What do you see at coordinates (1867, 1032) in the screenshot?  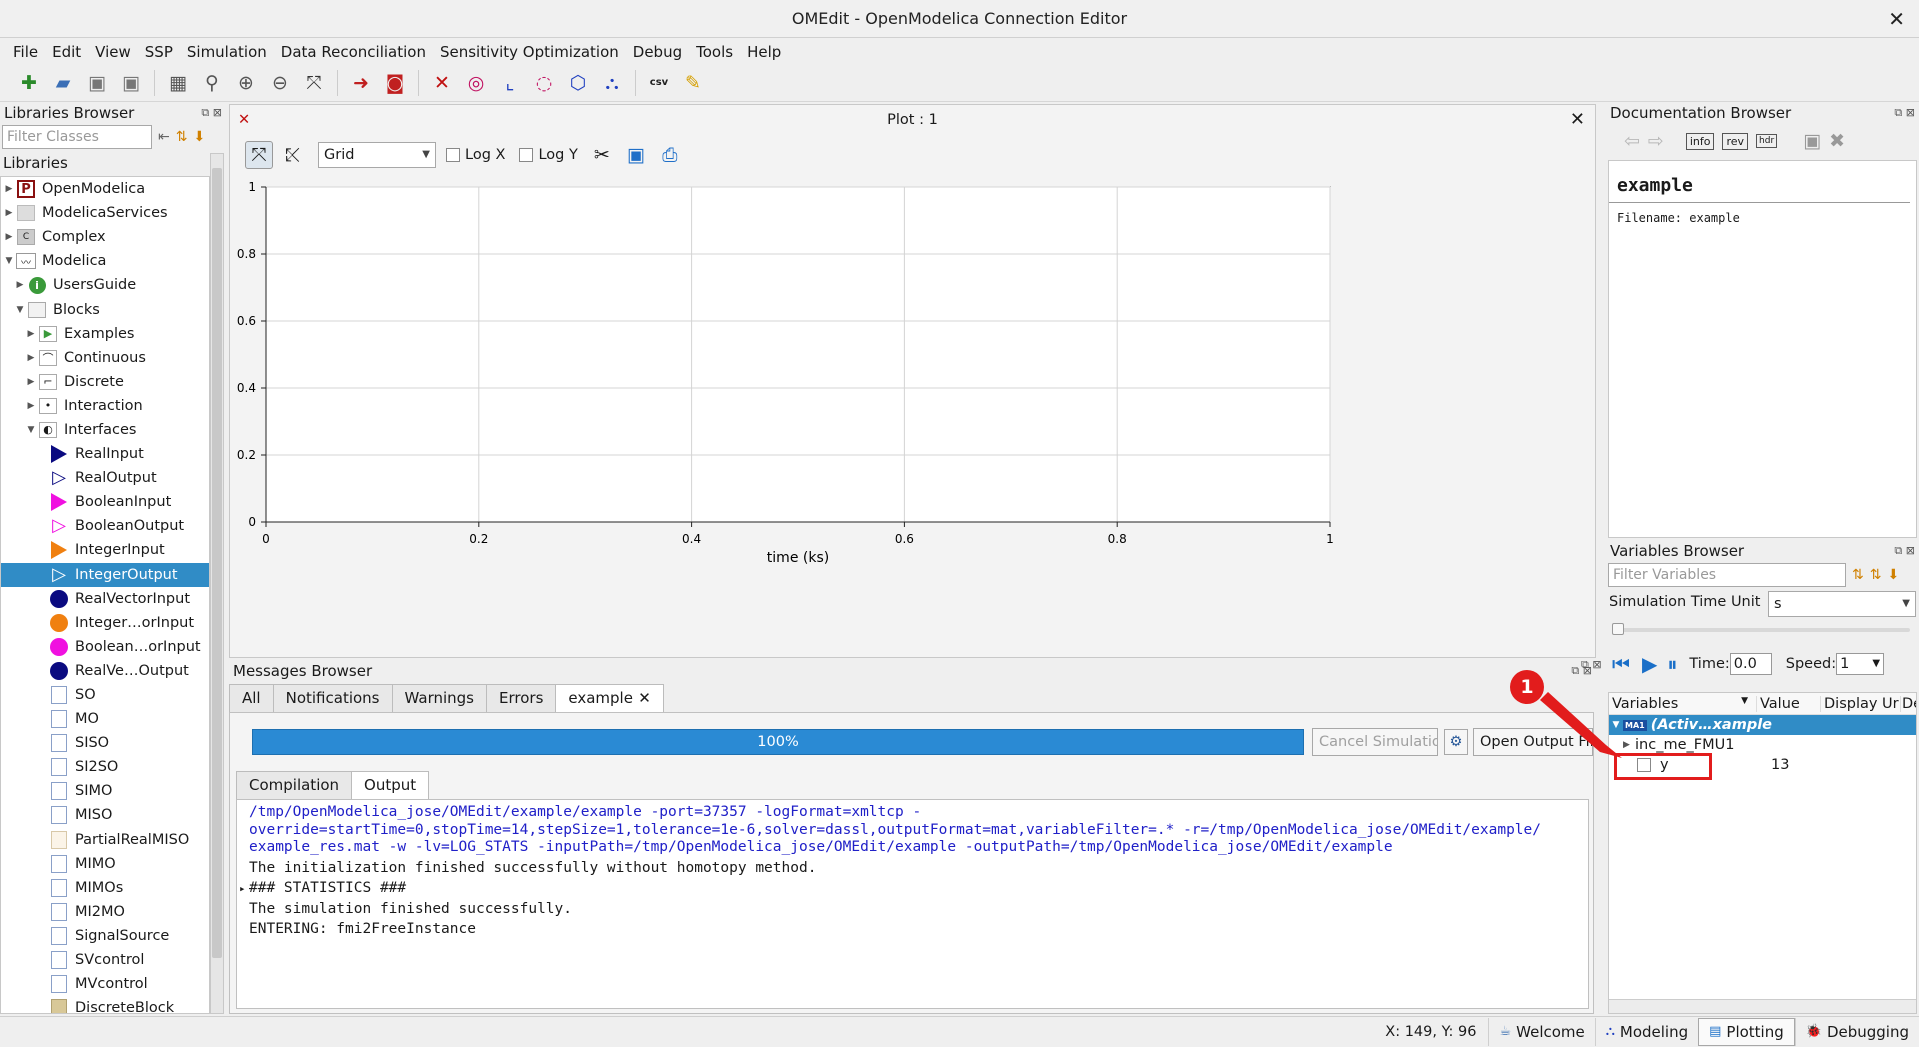 I see `perspective-label: Debugging` at bounding box center [1867, 1032].